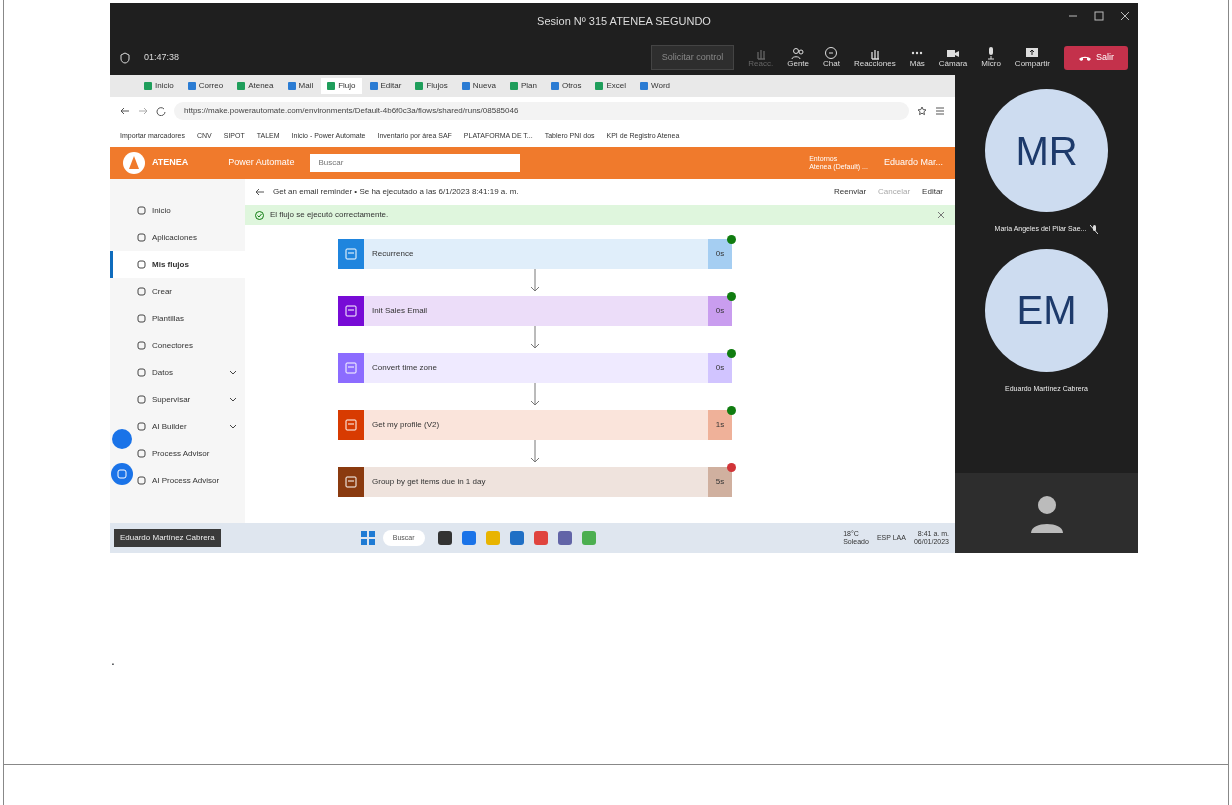  What do you see at coordinates (940, 111) in the screenshot?
I see `menu-icon` at bounding box center [940, 111].